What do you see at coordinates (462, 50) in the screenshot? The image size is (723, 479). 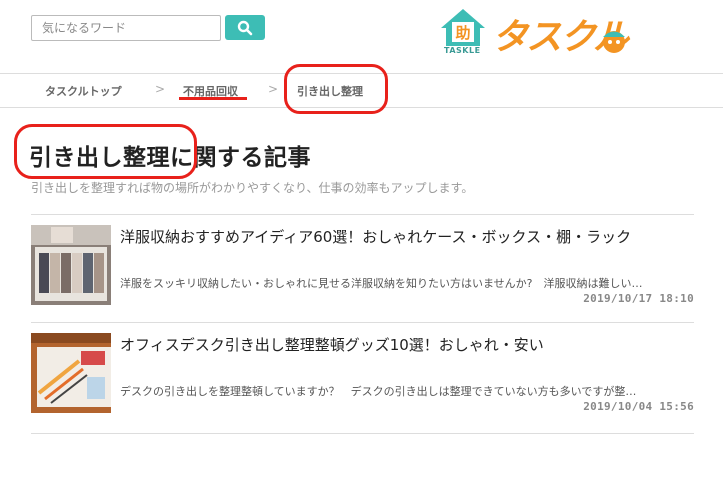 I see `logo-sub-text: TASKLE` at bounding box center [462, 50].